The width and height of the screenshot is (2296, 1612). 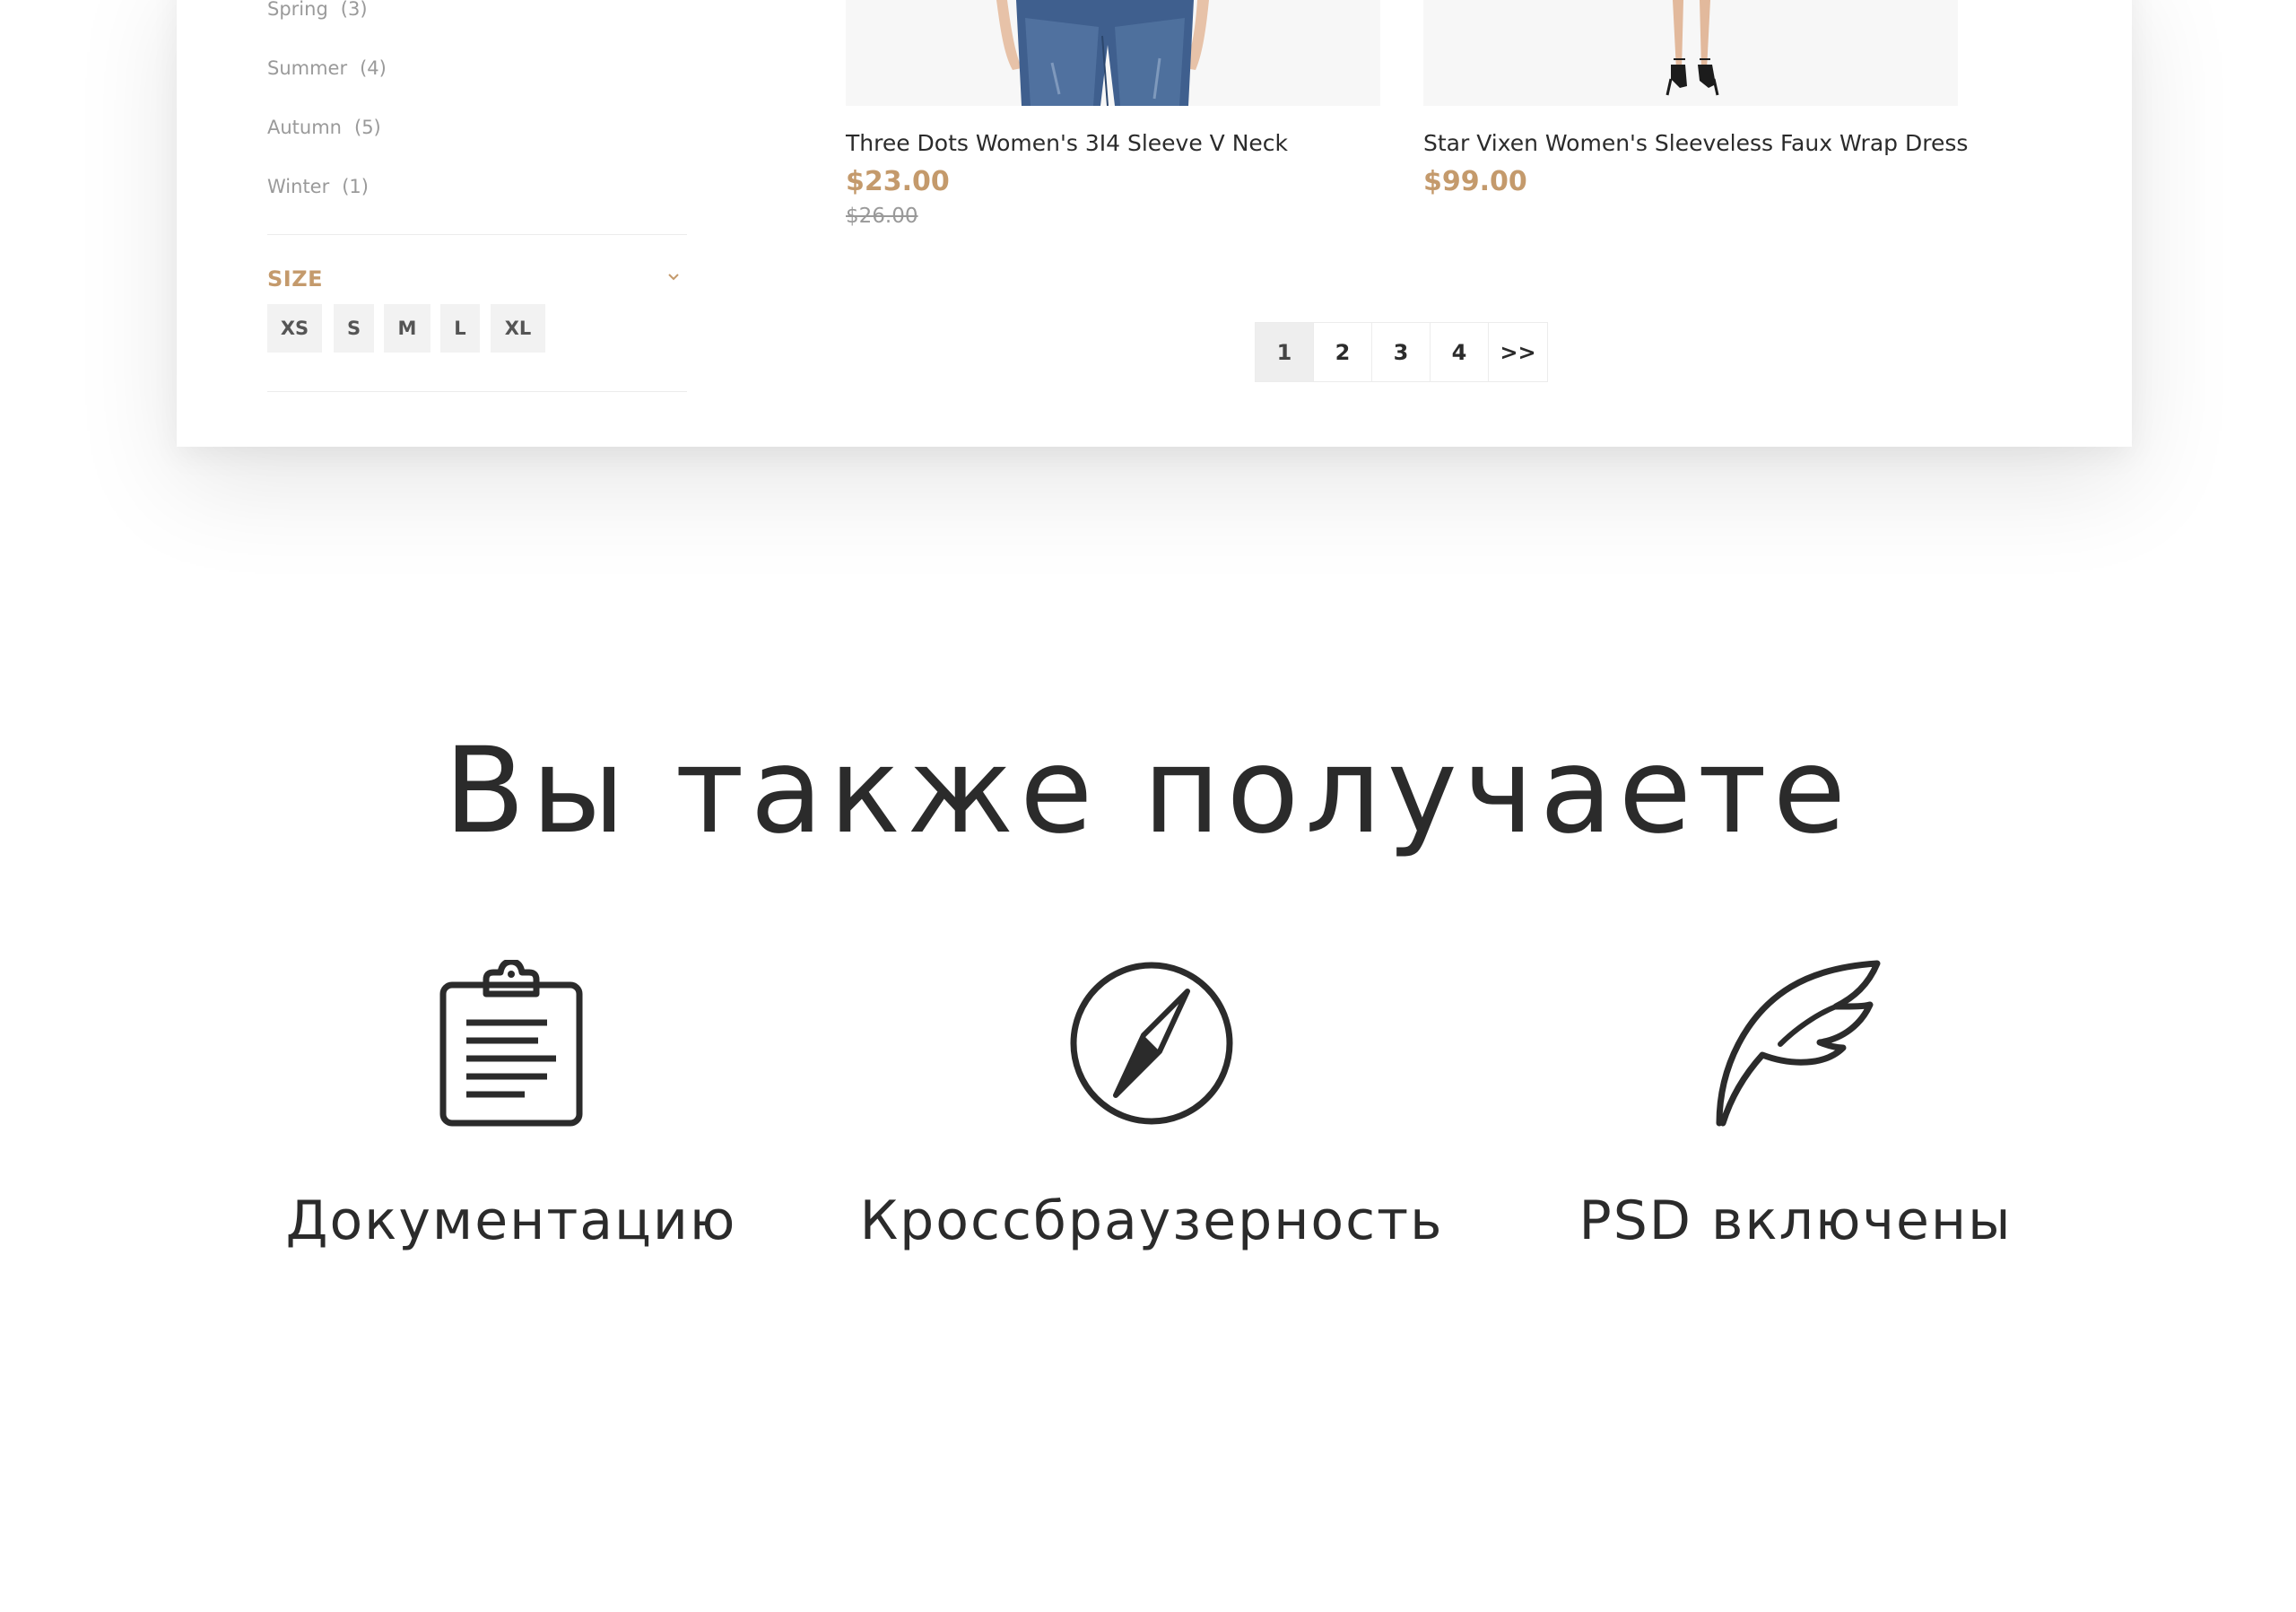 I want to click on feather-icon, so click(x=1798, y=1043).